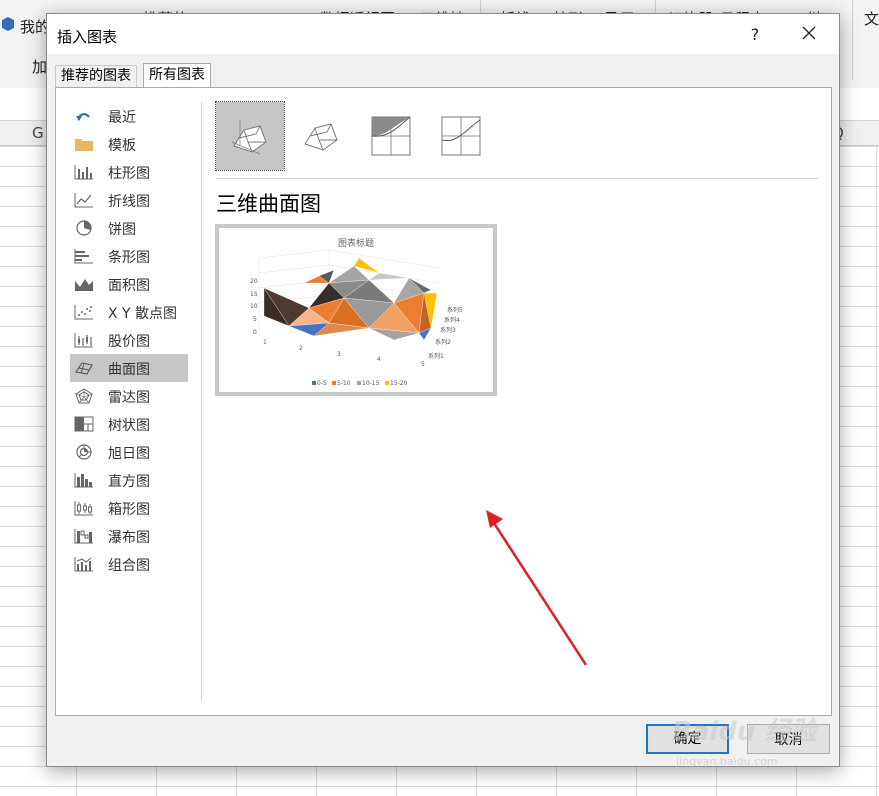 The width and height of the screenshot is (879, 796). What do you see at coordinates (129, 424) in the screenshot?
I see `chart-type-treemap: 树状图` at bounding box center [129, 424].